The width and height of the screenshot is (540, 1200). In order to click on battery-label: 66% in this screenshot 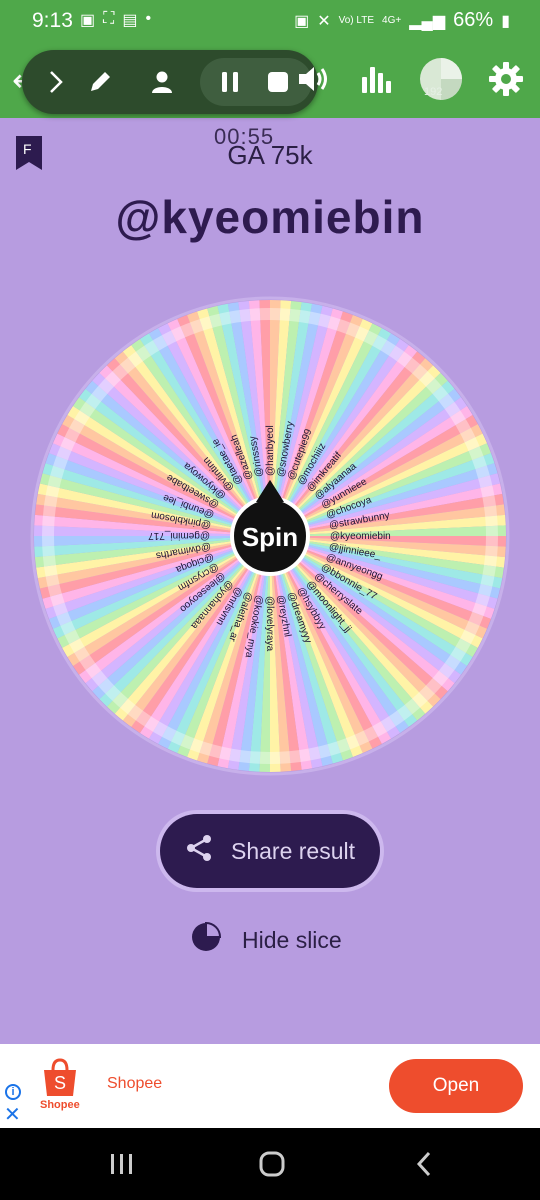, I will do `click(473, 20)`.